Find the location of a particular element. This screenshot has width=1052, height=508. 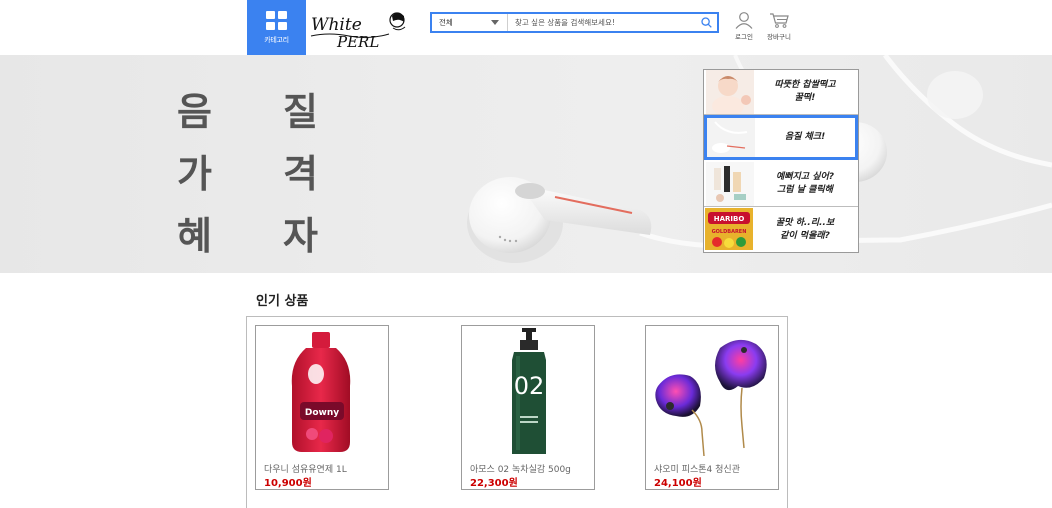

search-bar: 전체 is located at coordinates (574, 22).